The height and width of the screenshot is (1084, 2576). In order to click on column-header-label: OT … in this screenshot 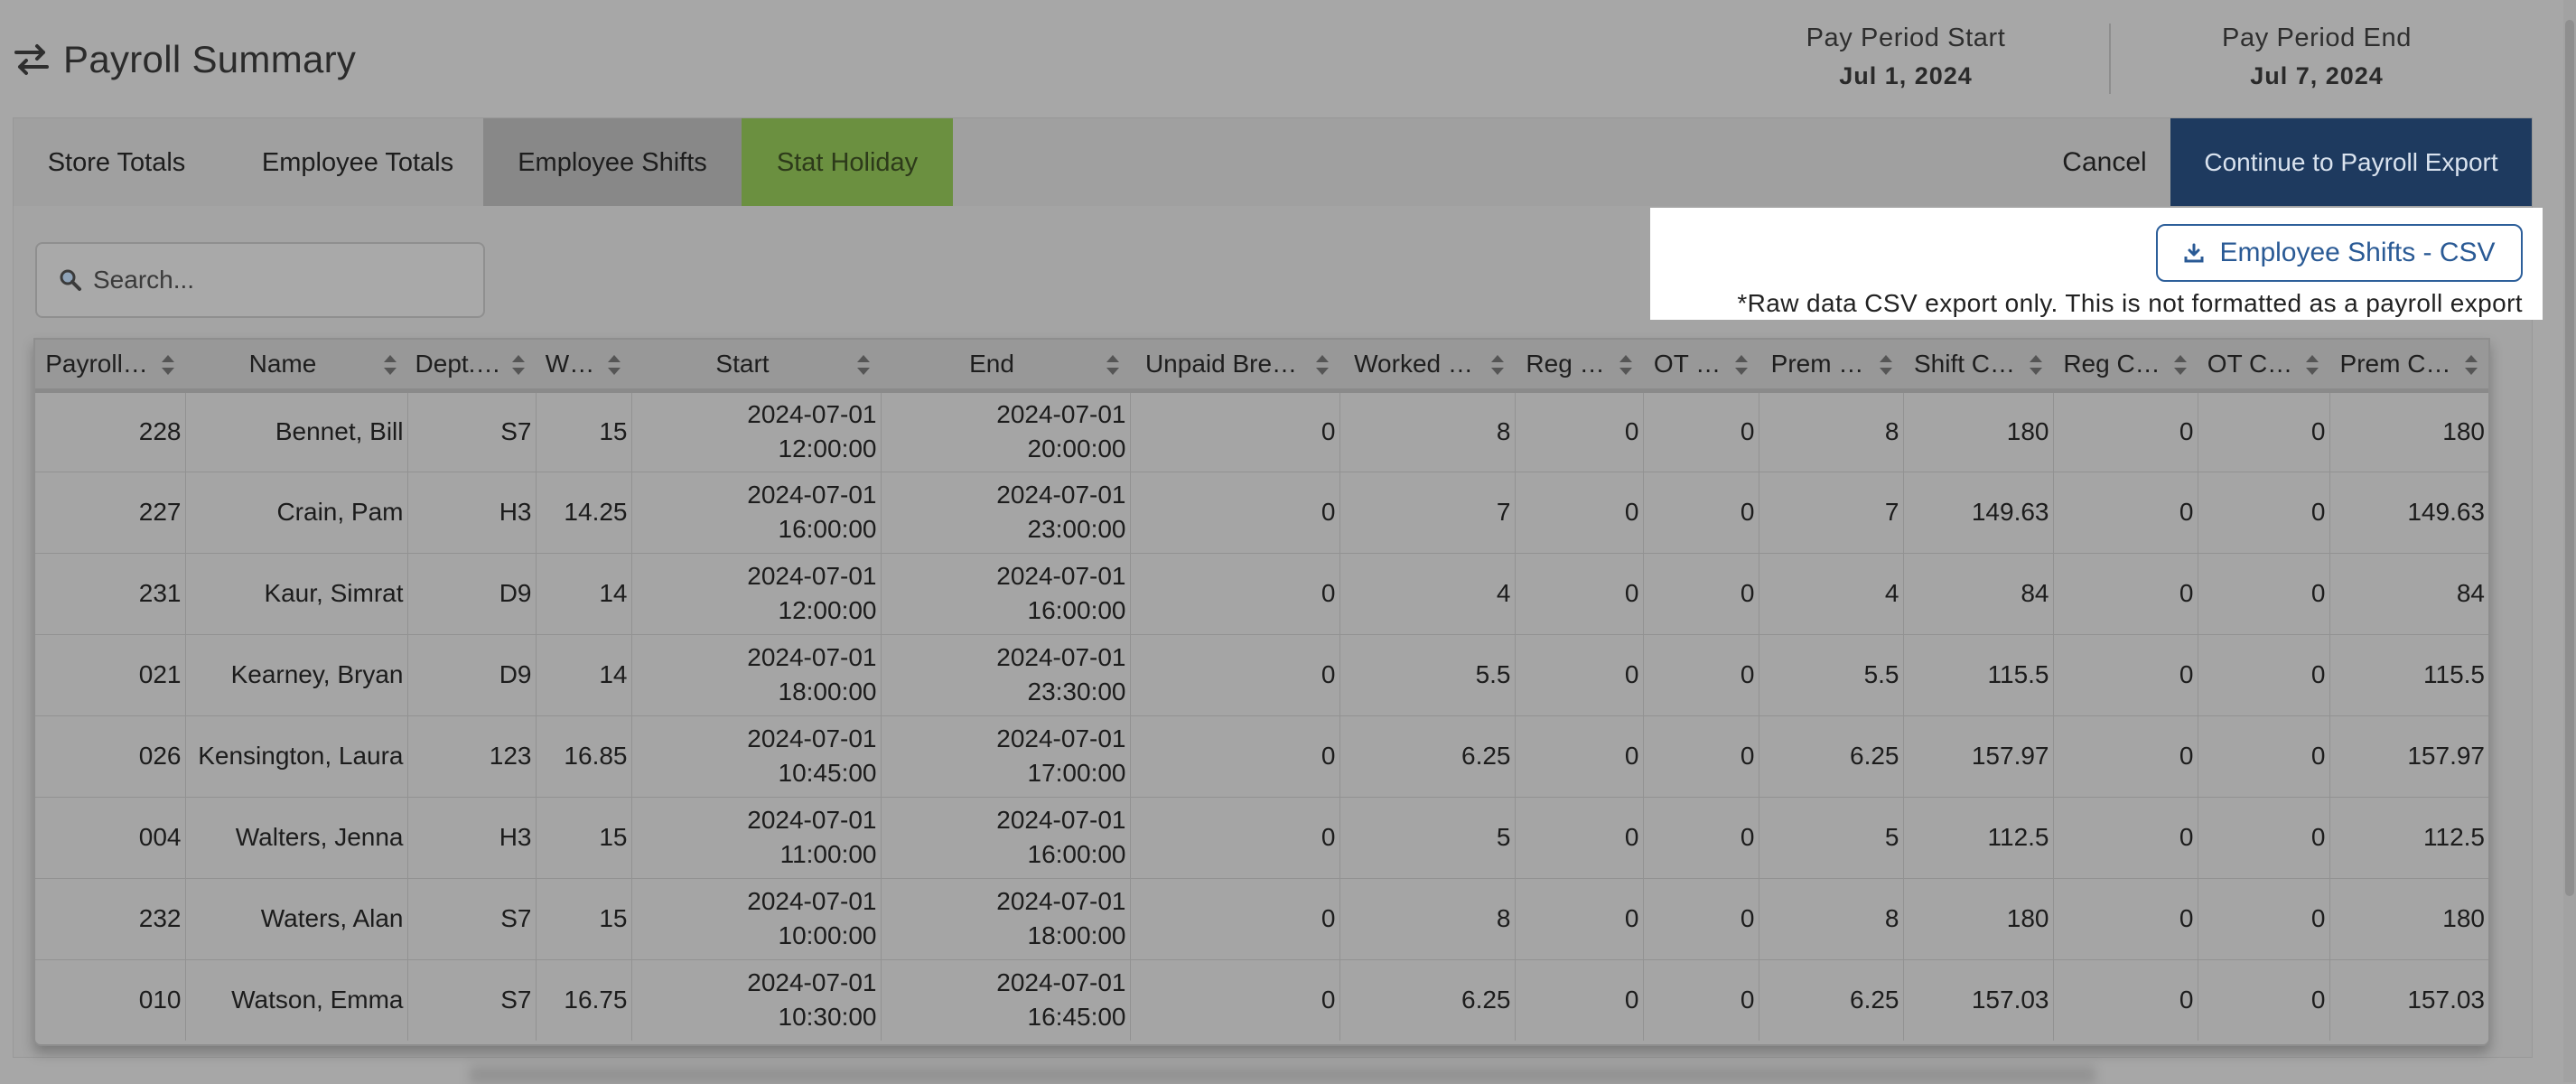, I will do `click(1687, 363)`.